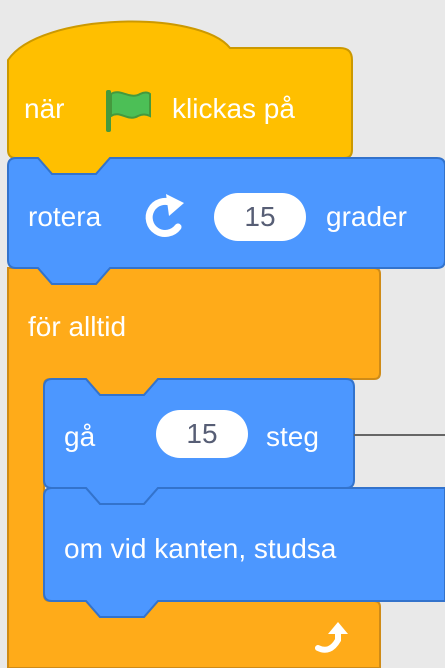  What do you see at coordinates (200, 548) in the screenshot?
I see `bounce-label: om vid kanten, studsa` at bounding box center [200, 548].